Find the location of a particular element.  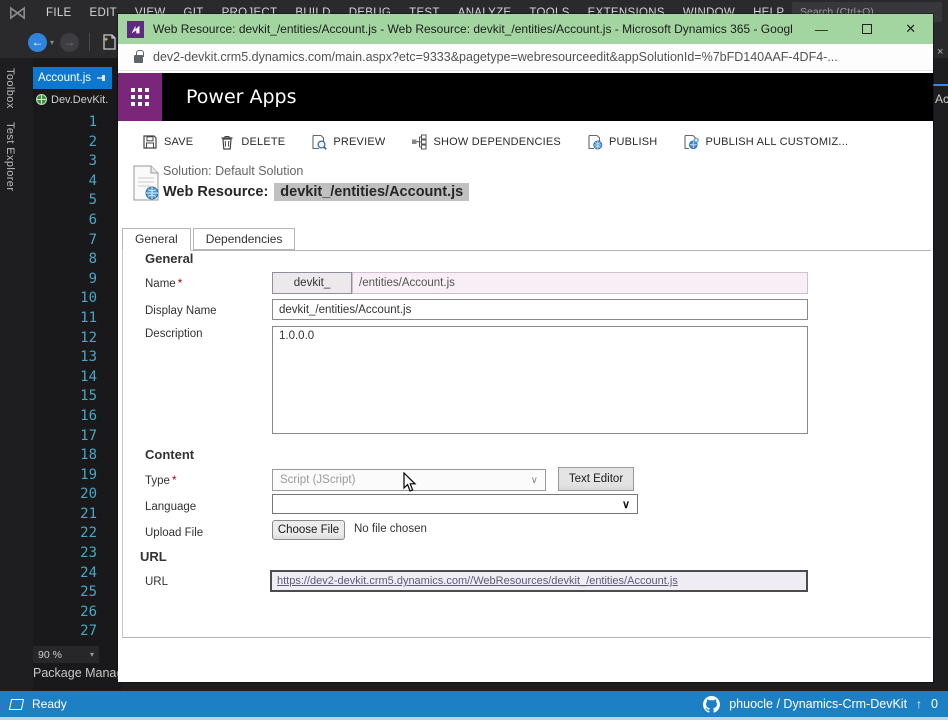

editor-tab-devdevkit: Dev.DevKit. is located at coordinates (77, 99).